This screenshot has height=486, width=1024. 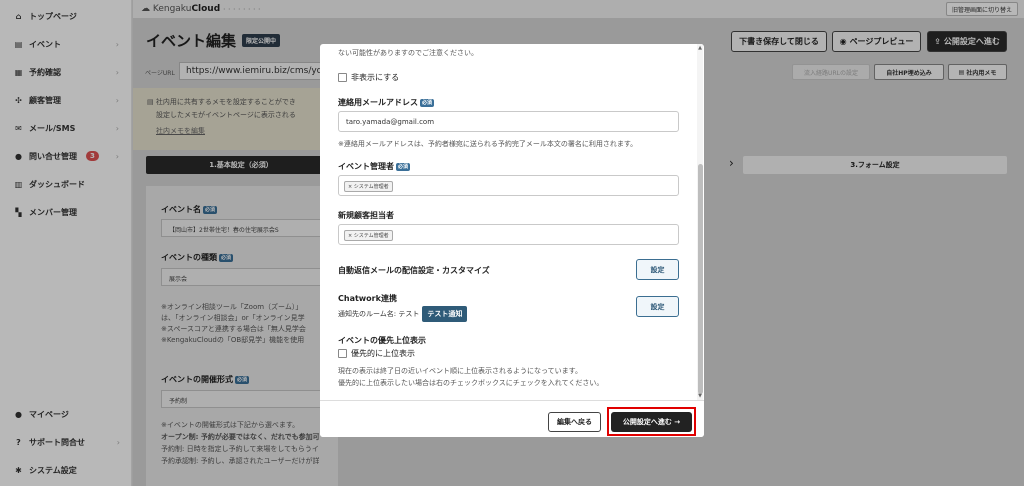 I want to click on new-customer-chip: × システム管理者, so click(x=368, y=235).